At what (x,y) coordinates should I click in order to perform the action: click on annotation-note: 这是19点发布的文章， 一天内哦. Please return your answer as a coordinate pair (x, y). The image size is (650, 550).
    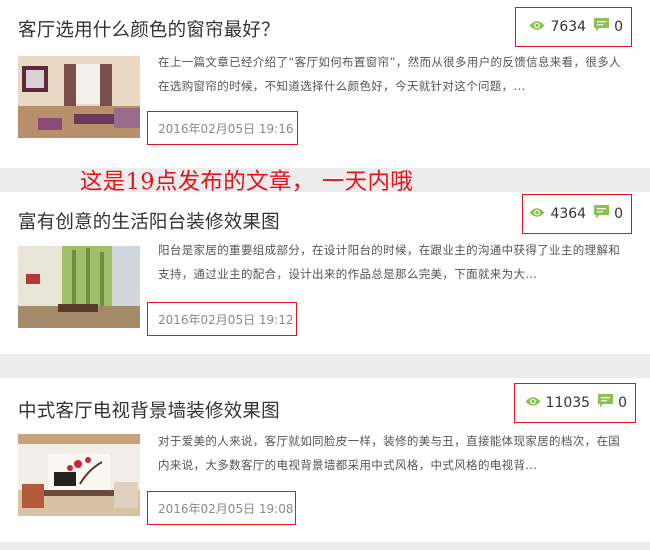
    Looking at the image, I should click on (247, 182).